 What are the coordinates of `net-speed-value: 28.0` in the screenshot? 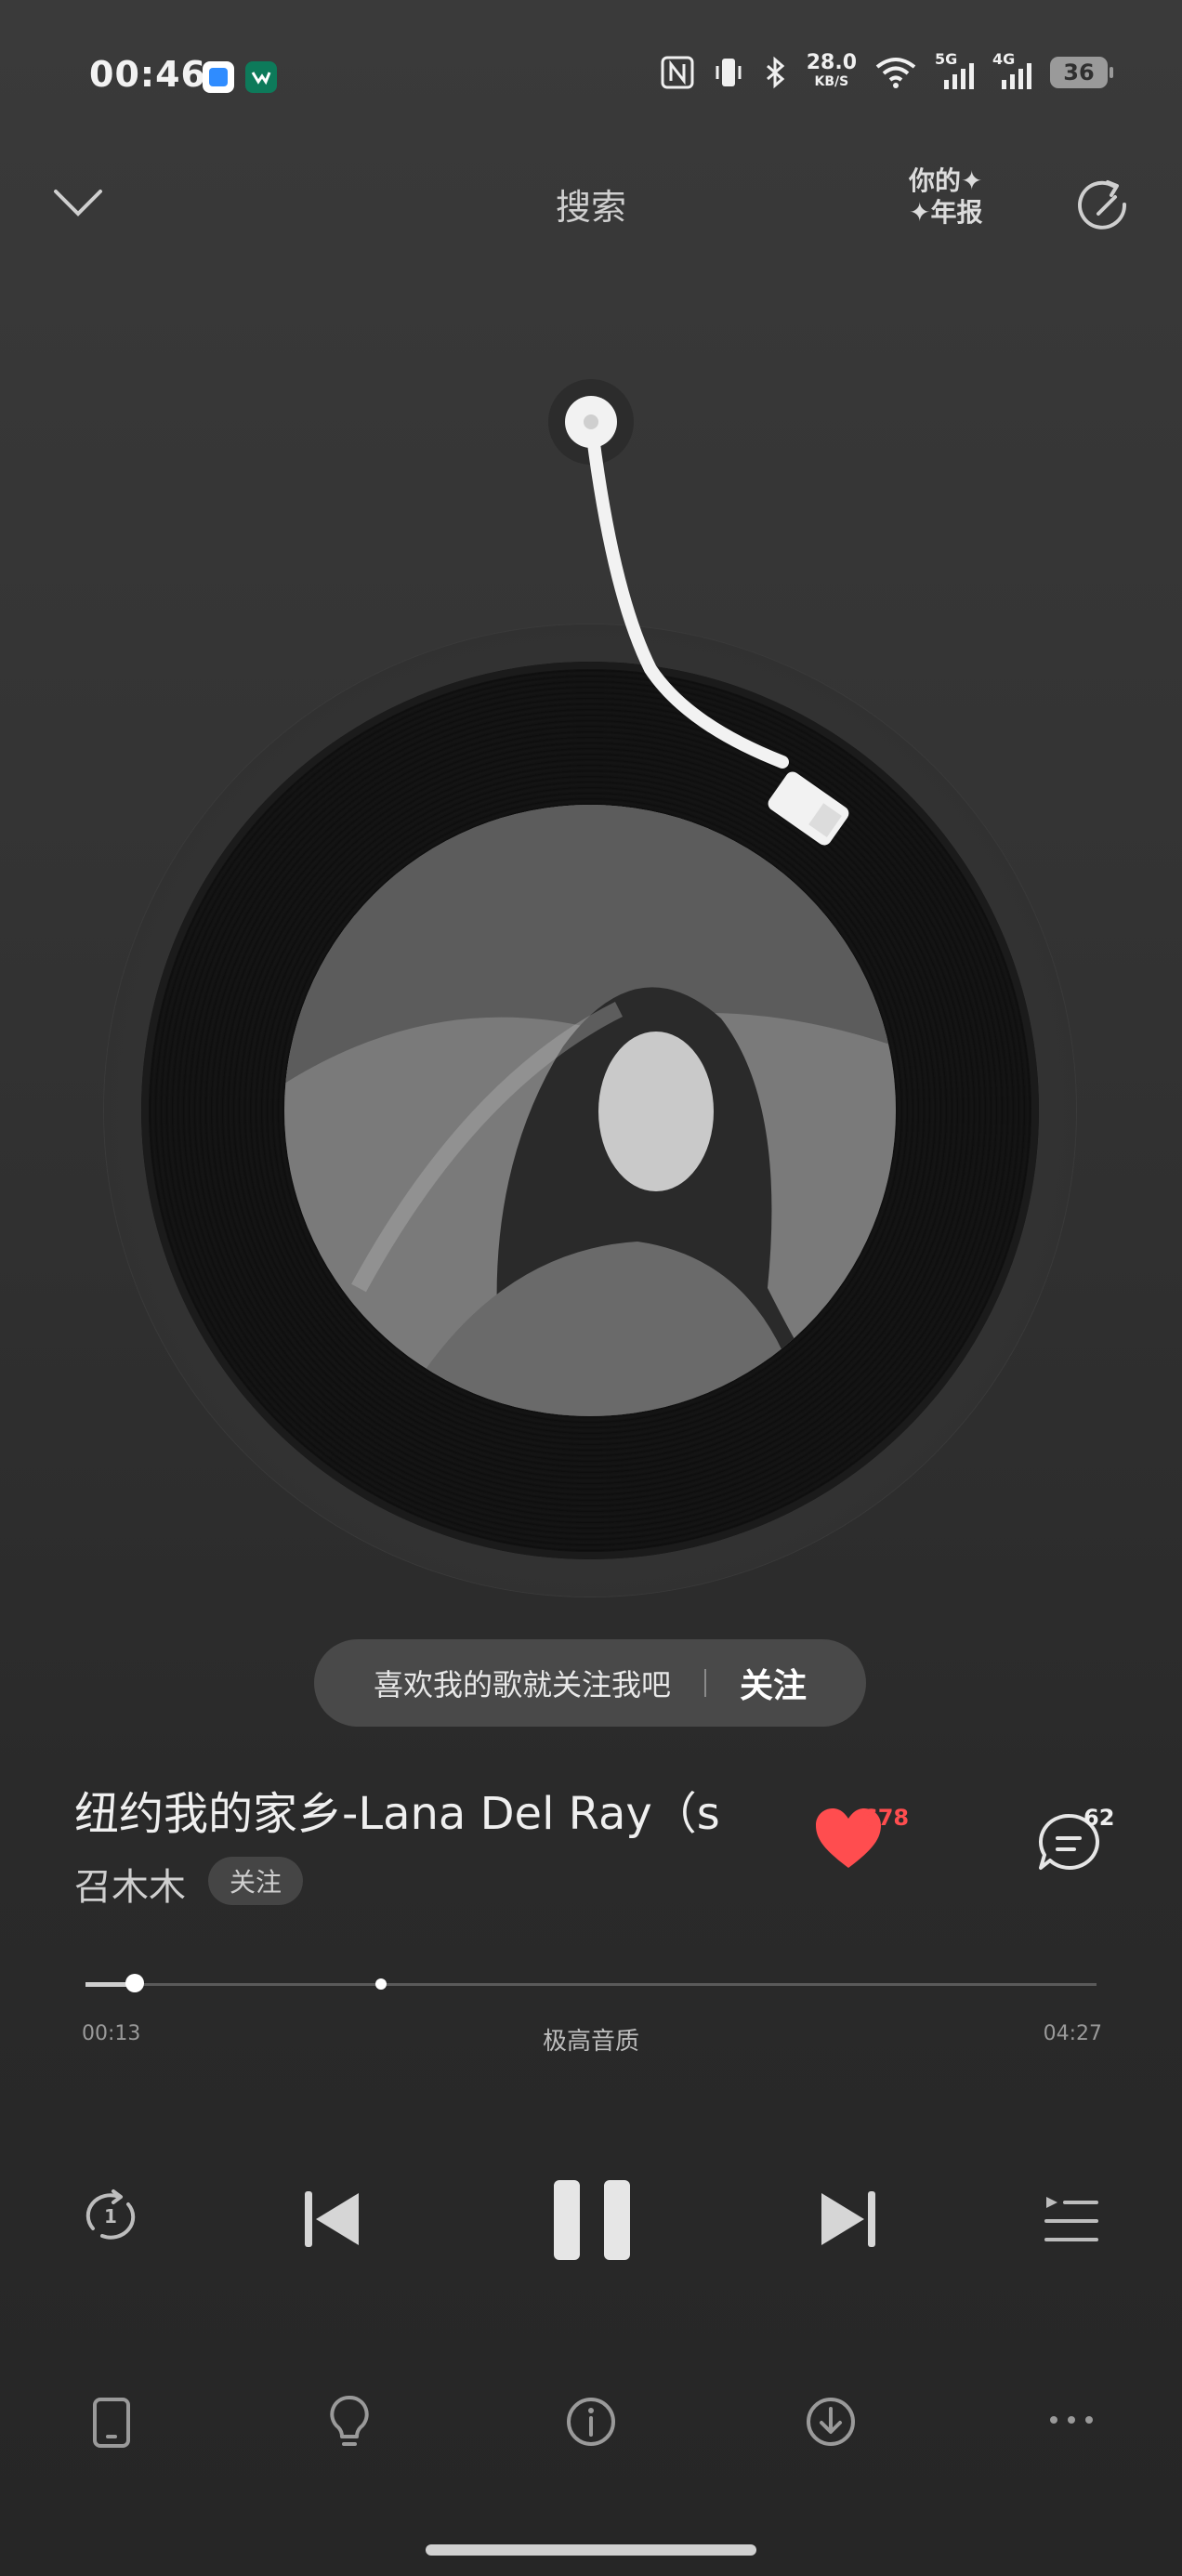 It's located at (831, 62).